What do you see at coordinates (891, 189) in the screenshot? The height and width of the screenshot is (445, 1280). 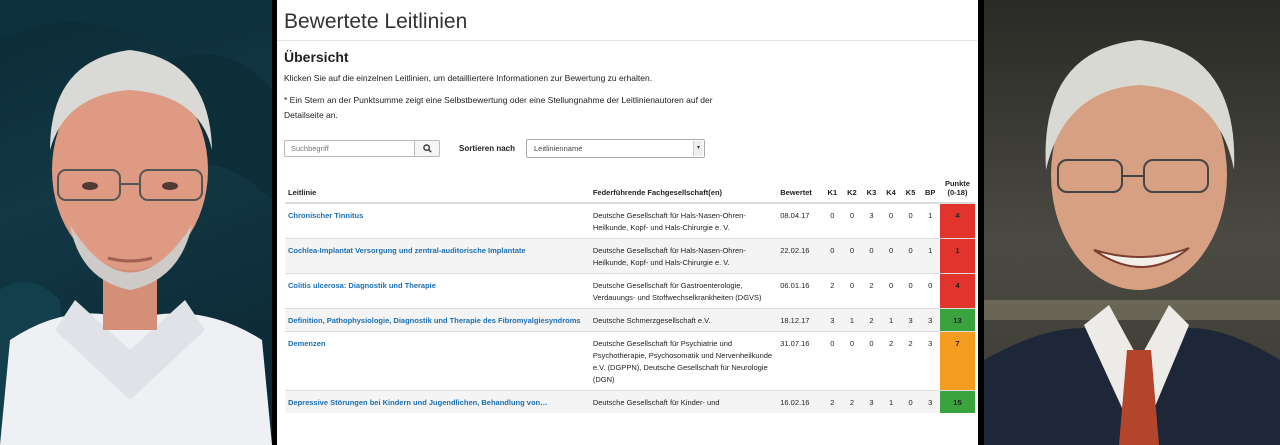 I see `col-header-k4: K4` at bounding box center [891, 189].